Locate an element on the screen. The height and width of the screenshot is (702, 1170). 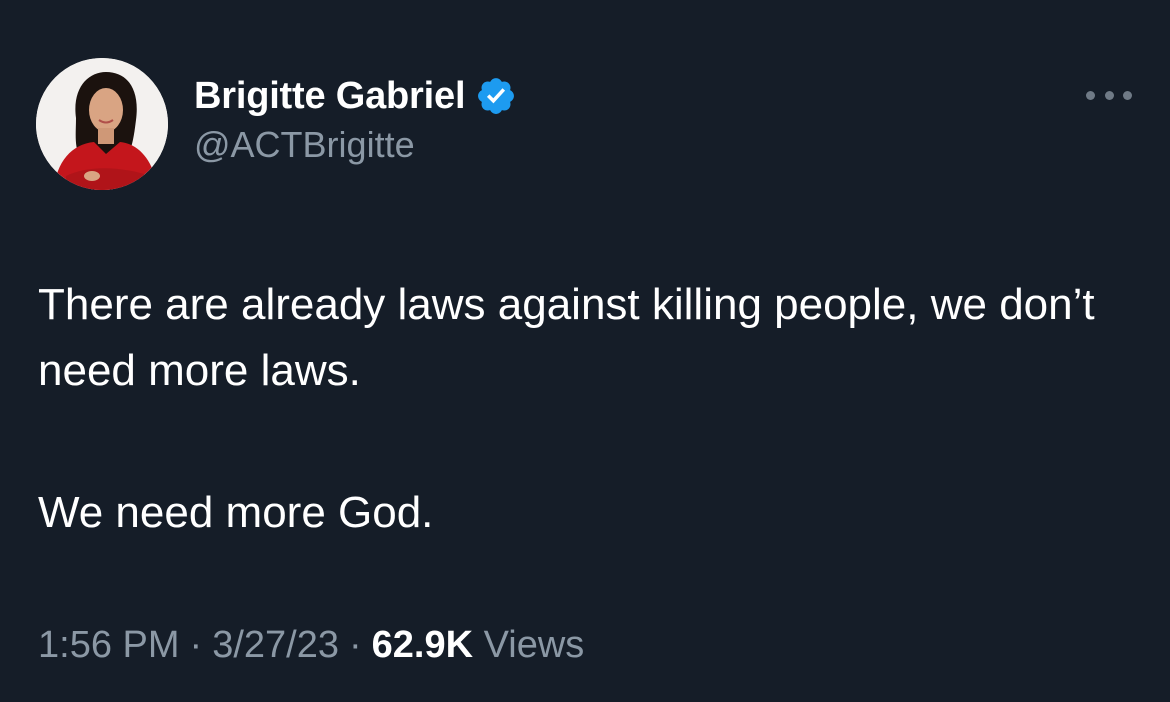
name-row: Brigitte Gabriel is located at coordinates (355, 96).